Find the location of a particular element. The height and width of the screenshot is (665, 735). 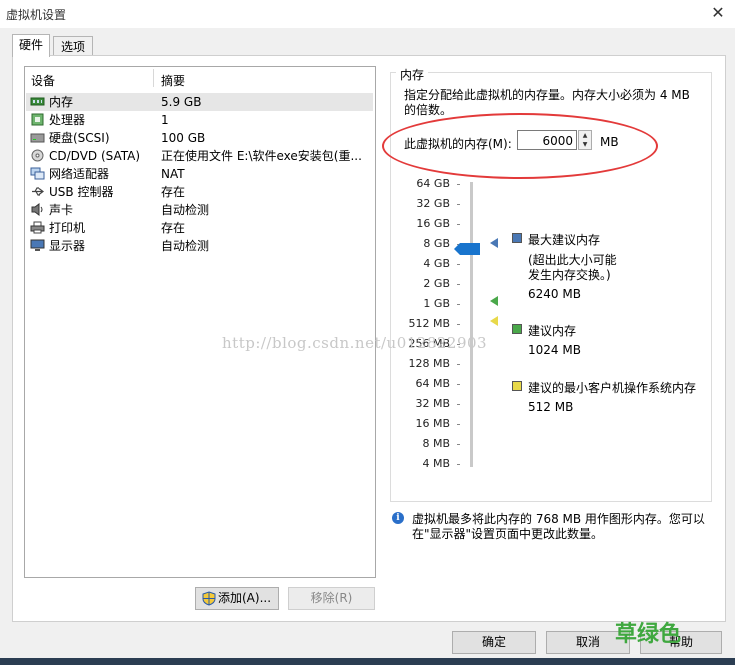

scale-label: 8 MB is located at coordinates (436, 443).